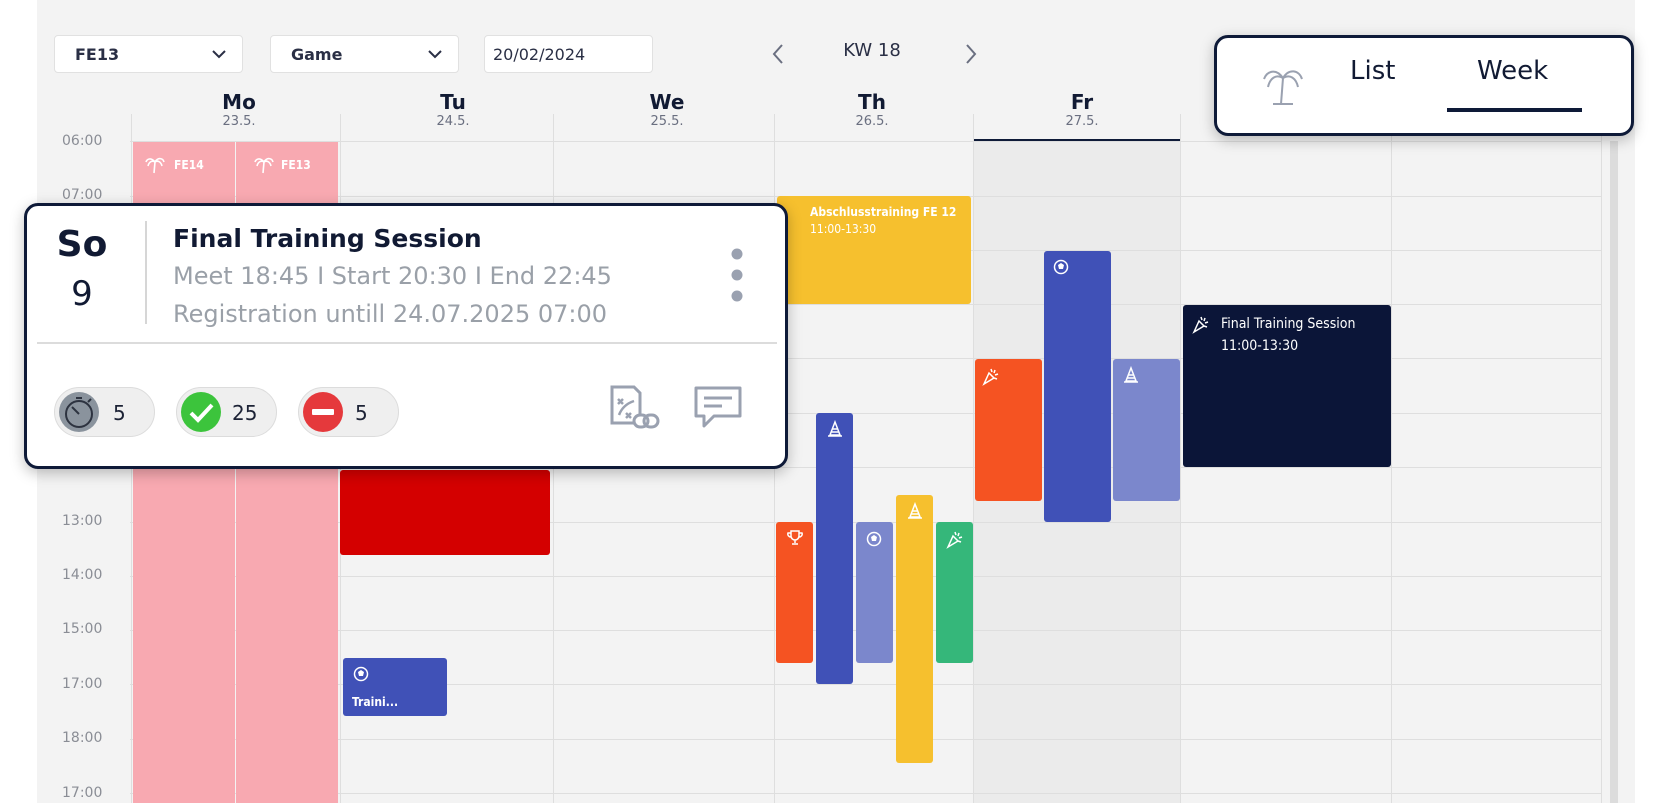 The width and height of the screenshot is (1669, 803). I want to click on abschluss-title: Abschlusstraining FE 12, so click(883, 212).